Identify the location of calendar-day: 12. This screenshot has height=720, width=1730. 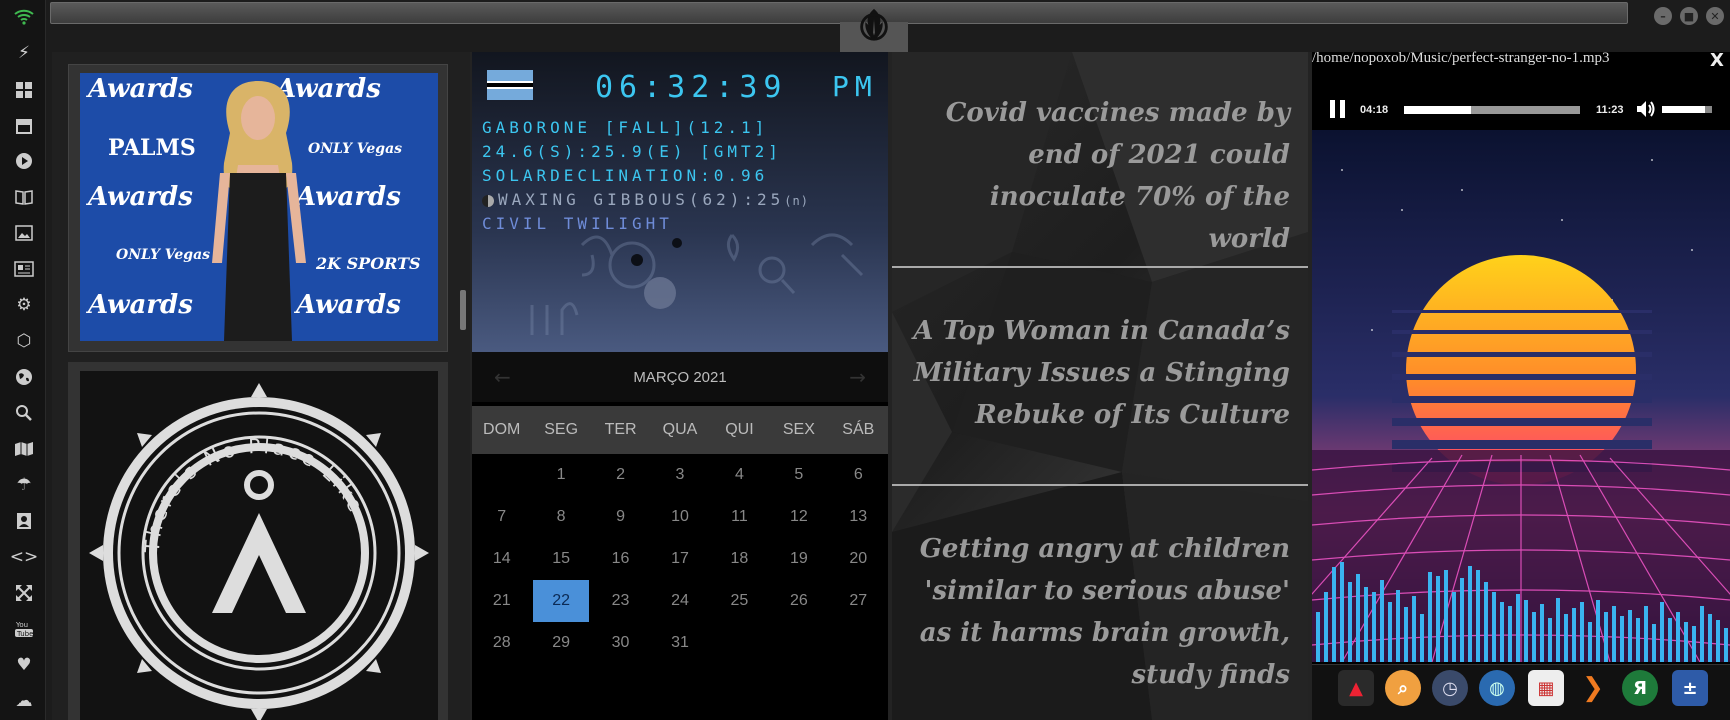
(798, 517).